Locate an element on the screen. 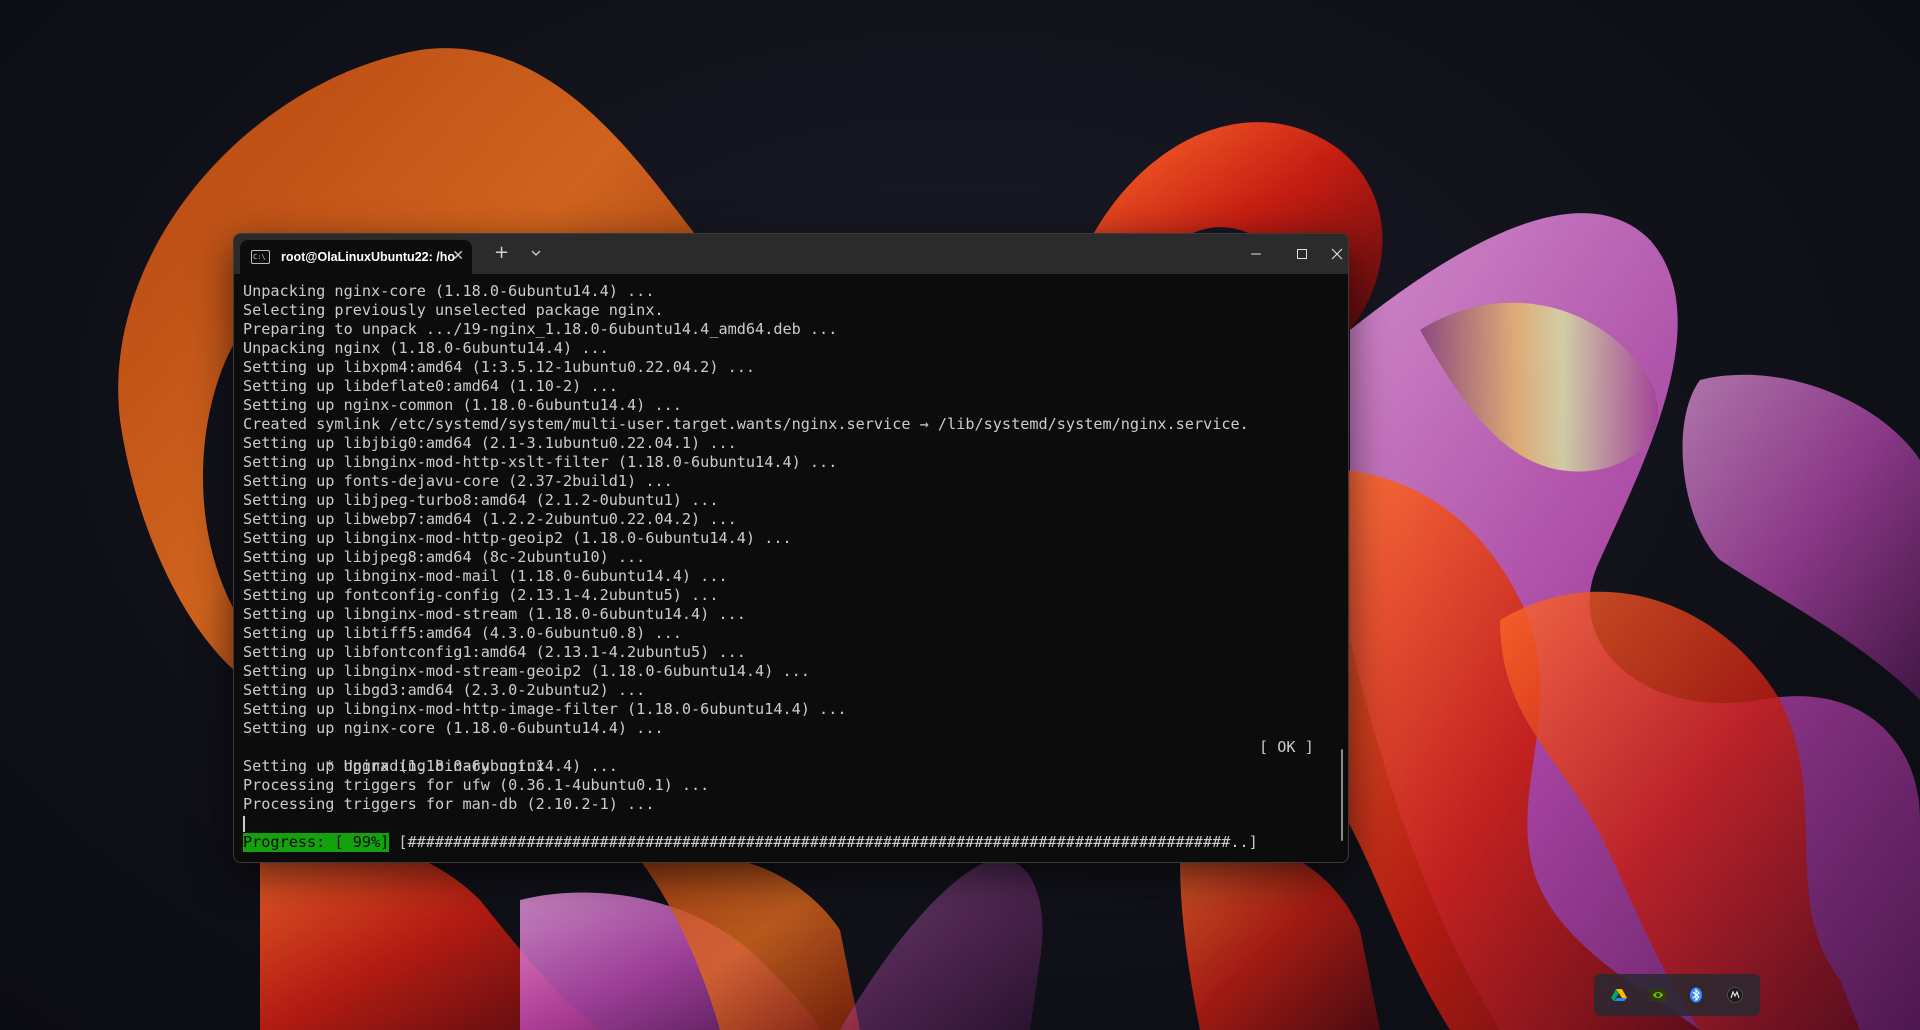 The image size is (1920, 1030). minimize-button is located at coordinates (1256, 254).